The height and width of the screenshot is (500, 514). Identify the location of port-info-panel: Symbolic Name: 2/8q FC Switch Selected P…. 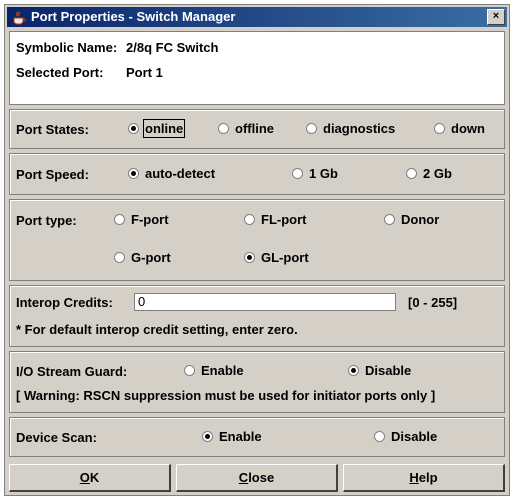
(257, 68).